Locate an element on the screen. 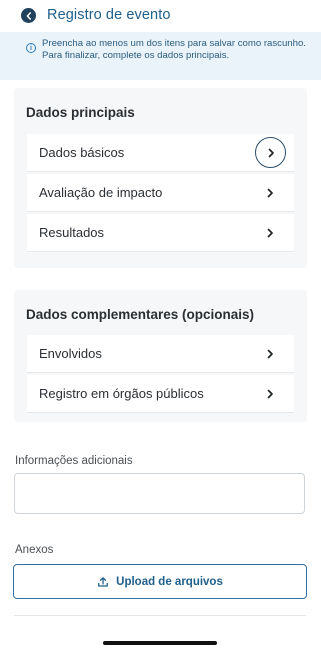 The width and height of the screenshot is (321, 653). header: Registro de evento is located at coordinates (160, 16).